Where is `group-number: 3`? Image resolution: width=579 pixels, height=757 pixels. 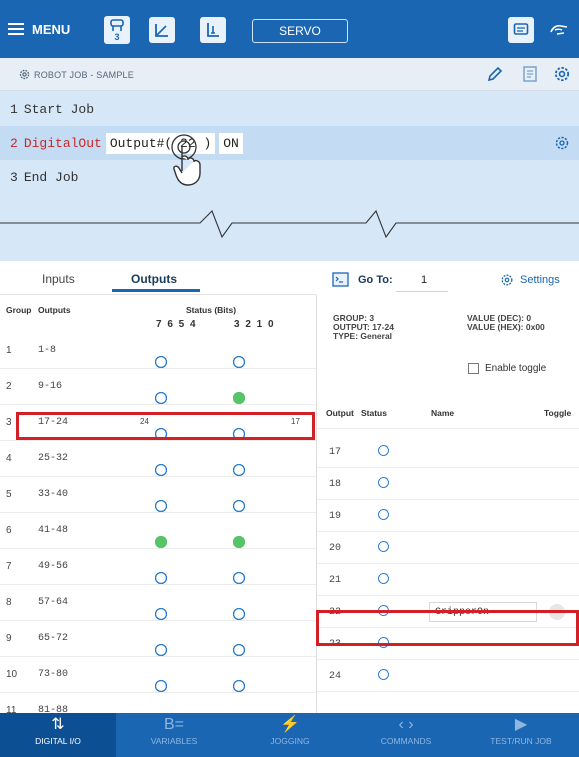
group-number: 3 is located at coordinates (9, 422).